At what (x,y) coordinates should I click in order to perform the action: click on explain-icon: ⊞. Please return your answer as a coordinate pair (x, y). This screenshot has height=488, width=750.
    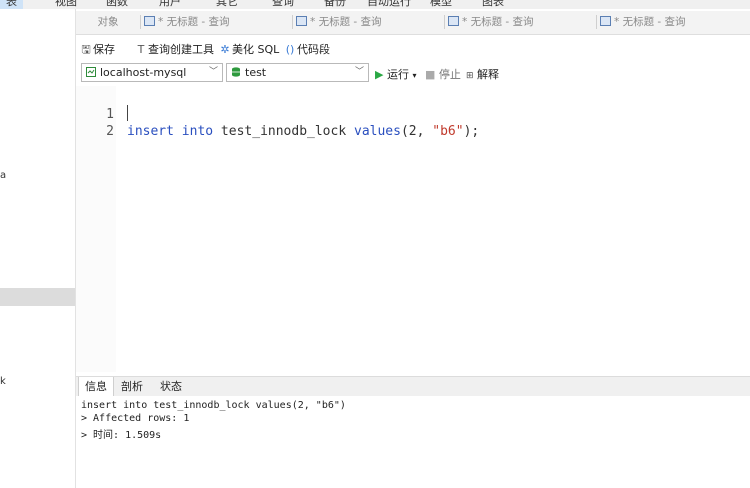
    Looking at the image, I should click on (470, 76).